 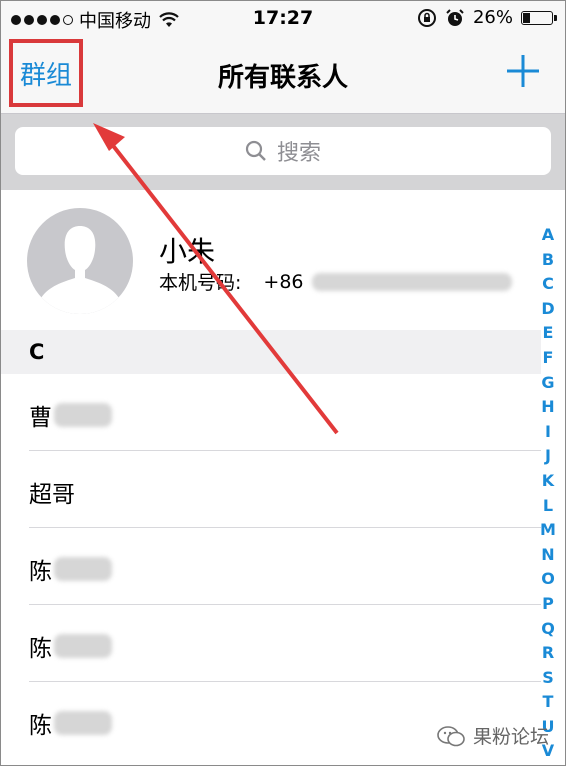 I want to click on index-letter-o: O, so click(x=548, y=579).